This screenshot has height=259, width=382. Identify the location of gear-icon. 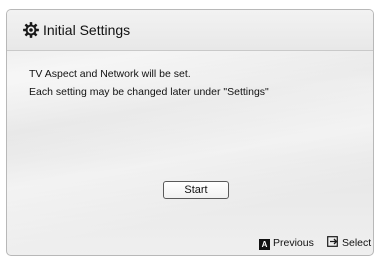
(31, 30).